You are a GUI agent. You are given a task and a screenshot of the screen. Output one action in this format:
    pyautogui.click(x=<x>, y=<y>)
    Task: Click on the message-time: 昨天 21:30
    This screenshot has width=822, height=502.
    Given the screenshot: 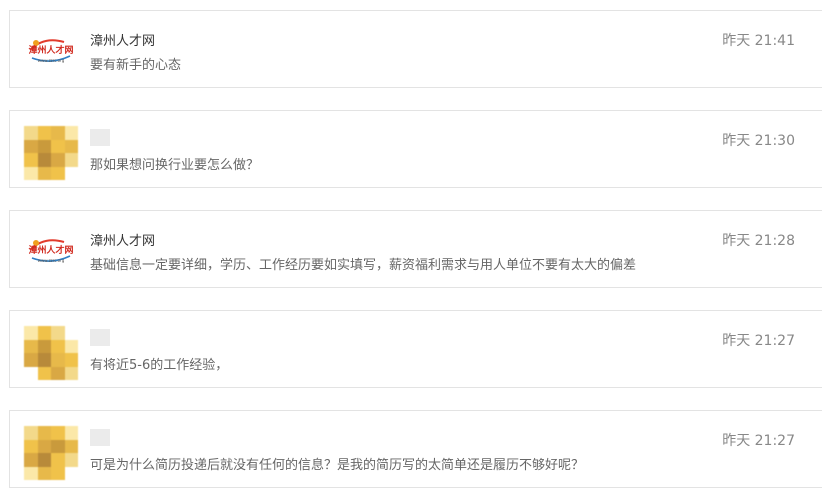 What is the action you would take?
    pyautogui.click(x=758, y=141)
    